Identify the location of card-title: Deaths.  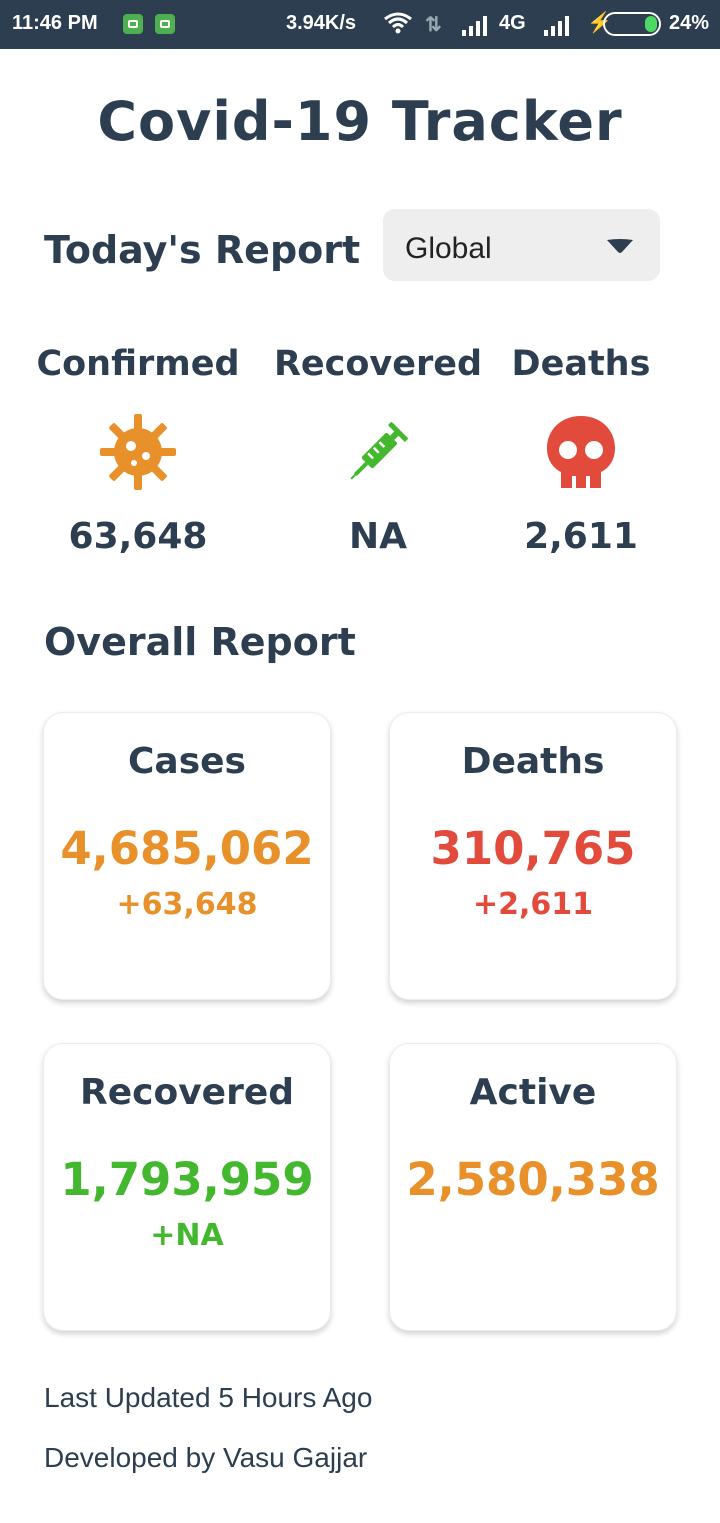
(533, 761).